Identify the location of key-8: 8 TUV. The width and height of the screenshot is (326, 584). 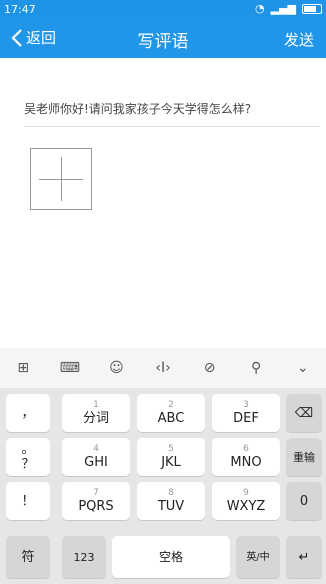
(171, 501).